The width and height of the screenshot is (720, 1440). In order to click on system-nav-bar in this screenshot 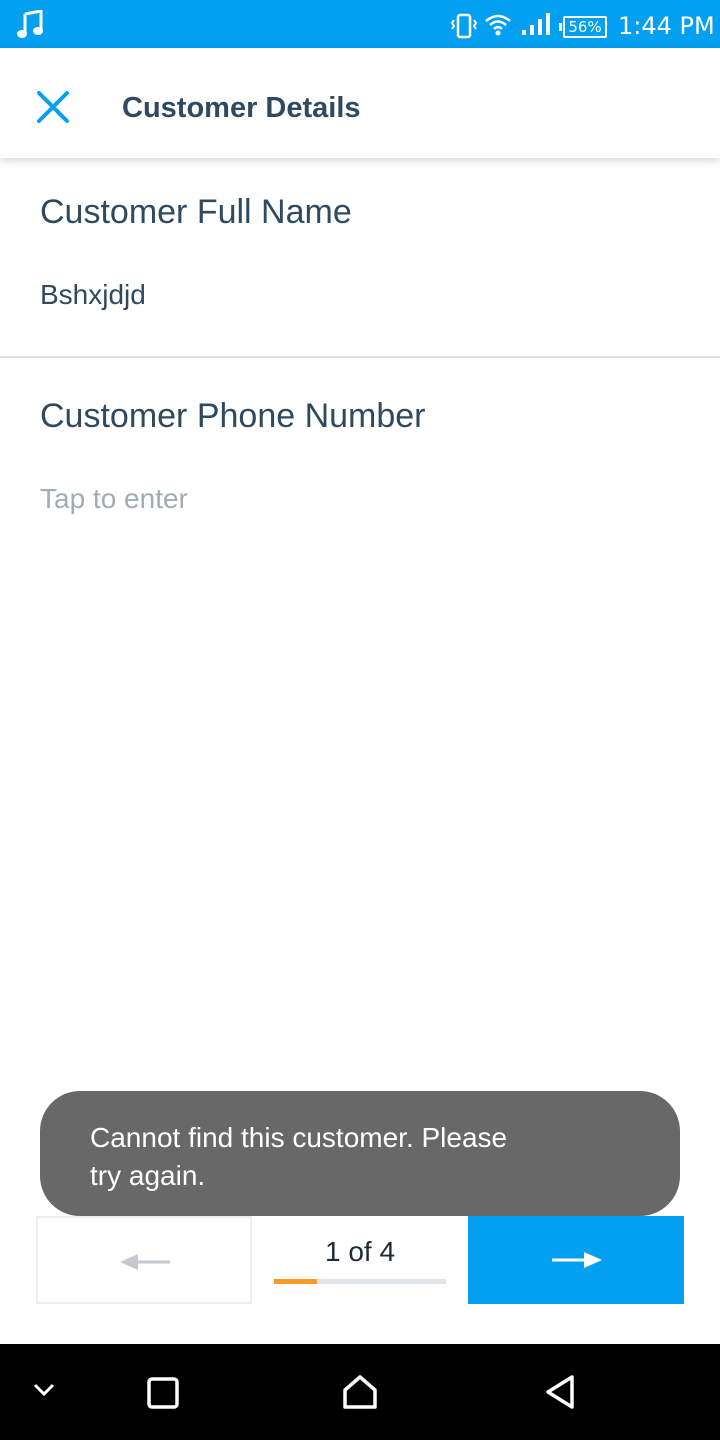, I will do `click(360, 1392)`.